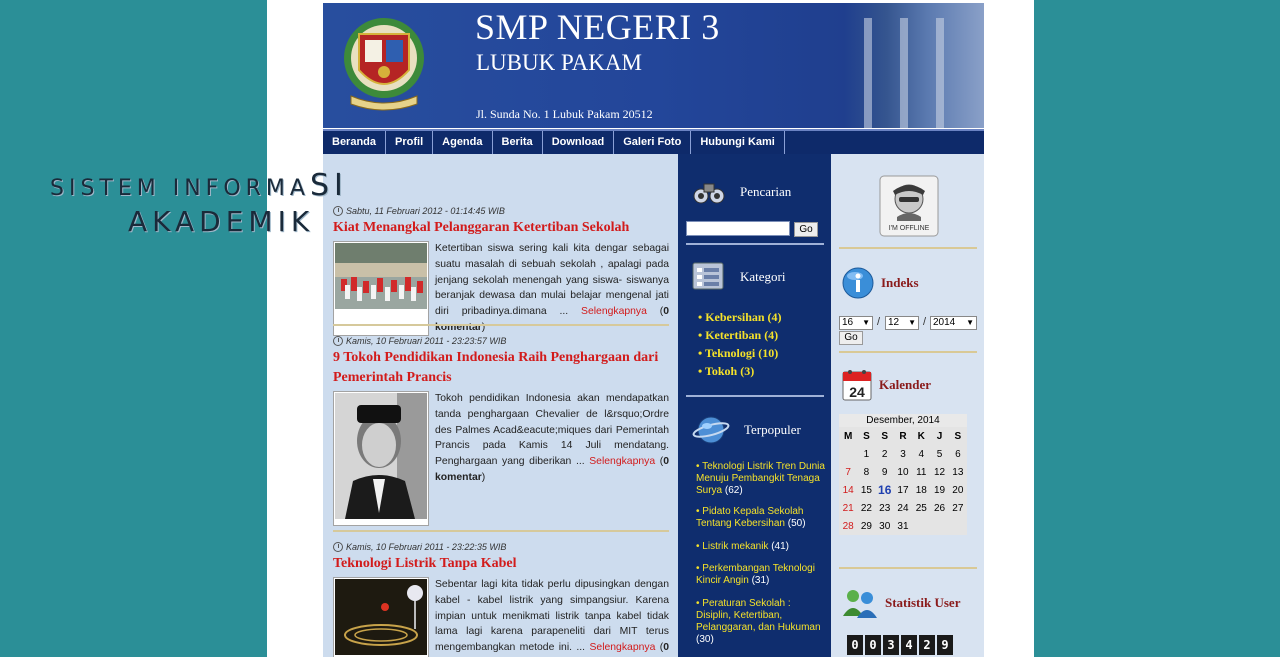  I want to click on kategori-heading: Kategori, so click(738, 277).